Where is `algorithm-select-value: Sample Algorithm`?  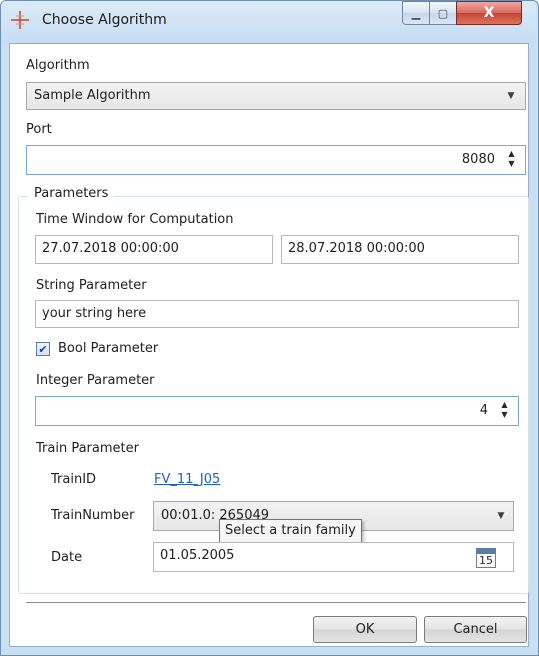 algorithm-select-value: Sample Algorithm is located at coordinates (92, 95).